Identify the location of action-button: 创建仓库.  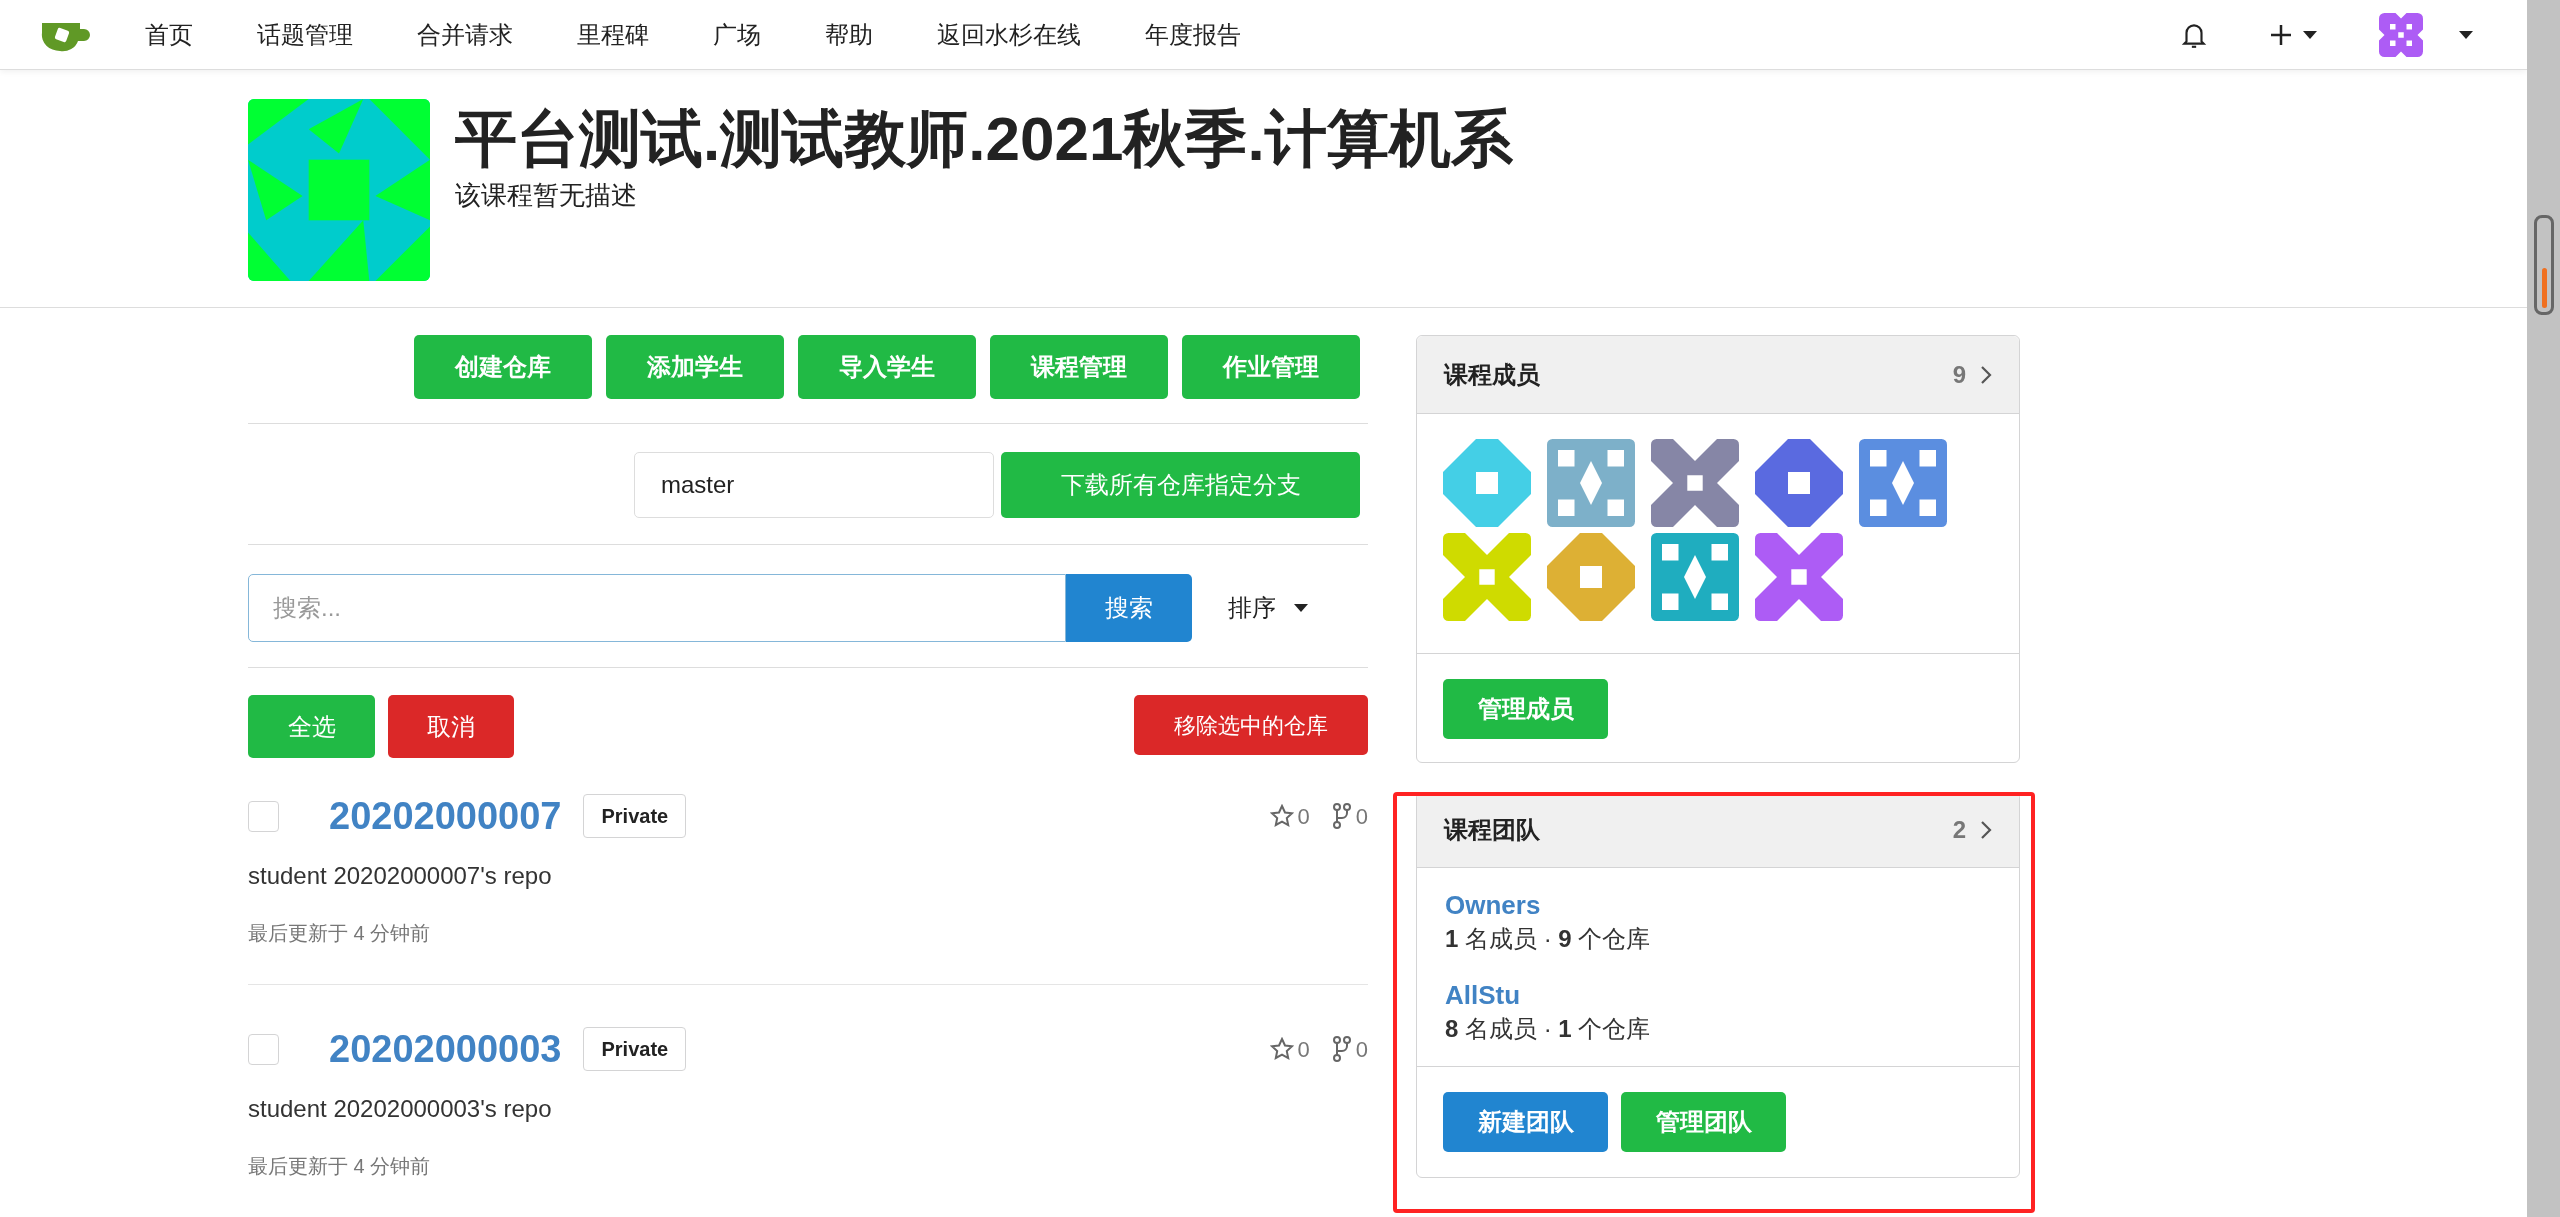
(503, 367).